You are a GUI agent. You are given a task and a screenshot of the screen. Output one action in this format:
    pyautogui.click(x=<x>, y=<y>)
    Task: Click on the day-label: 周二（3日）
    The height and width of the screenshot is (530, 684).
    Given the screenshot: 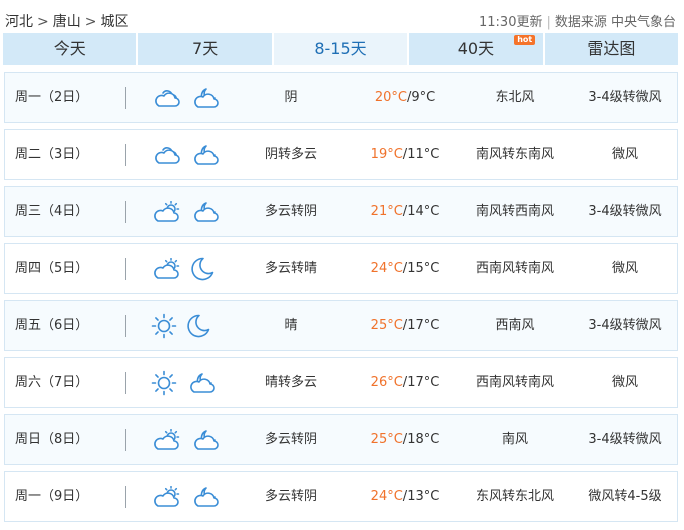 What is the action you would take?
    pyautogui.click(x=52, y=154)
    